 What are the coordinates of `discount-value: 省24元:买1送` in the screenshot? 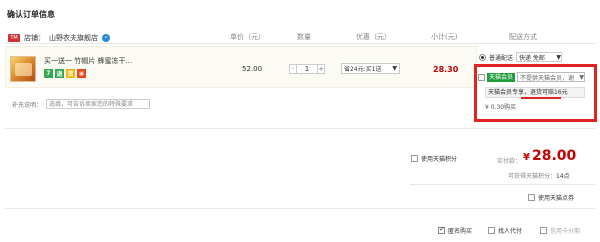 It's located at (363, 69).